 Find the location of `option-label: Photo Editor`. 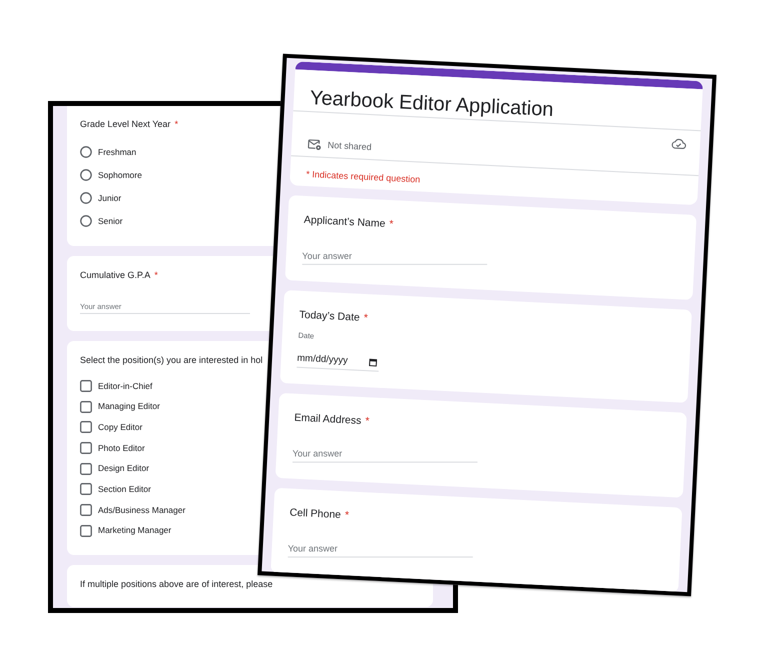

option-label: Photo Editor is located at coordinates (121, 448).